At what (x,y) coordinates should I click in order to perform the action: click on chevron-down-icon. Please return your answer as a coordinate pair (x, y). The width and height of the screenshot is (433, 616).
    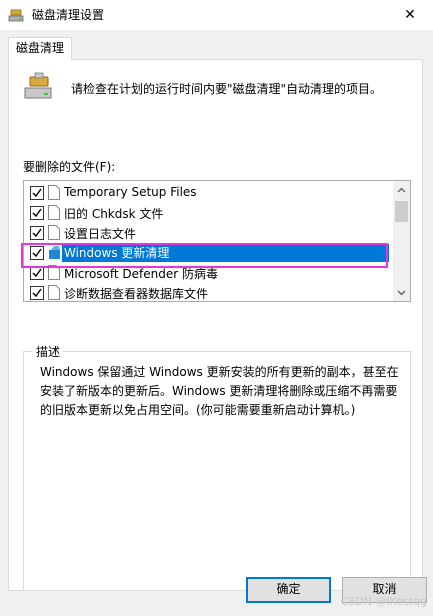
    Looking at the image, I should click on (401, 292).